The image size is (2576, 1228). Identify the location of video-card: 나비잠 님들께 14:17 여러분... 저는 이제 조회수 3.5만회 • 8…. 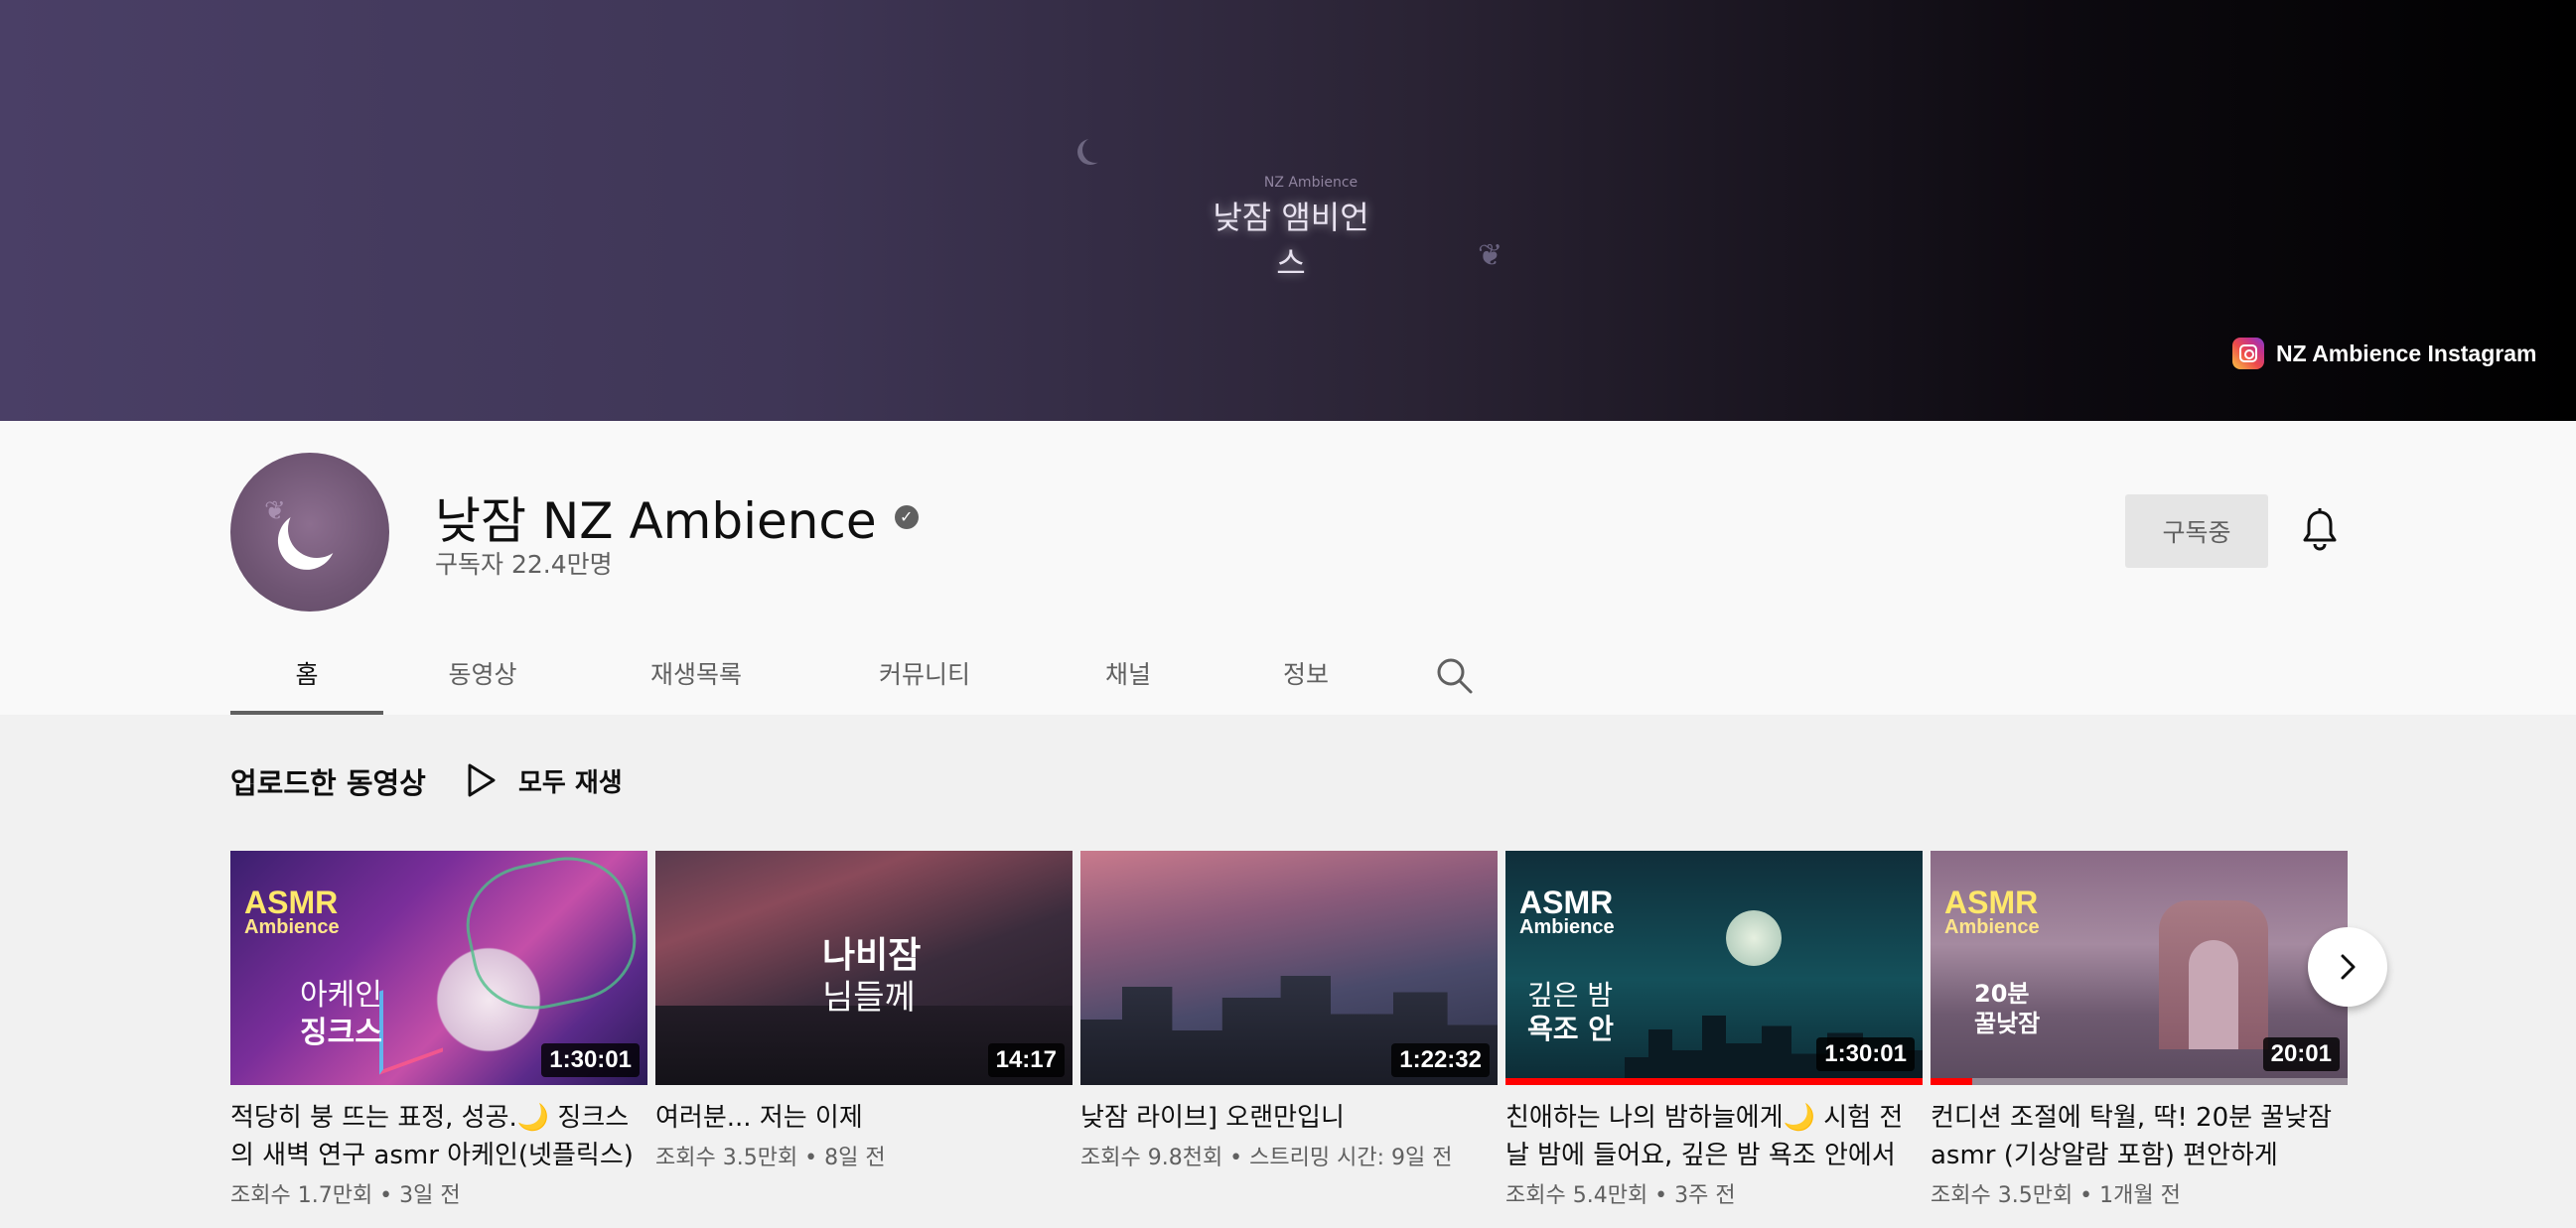
(864, 1012).